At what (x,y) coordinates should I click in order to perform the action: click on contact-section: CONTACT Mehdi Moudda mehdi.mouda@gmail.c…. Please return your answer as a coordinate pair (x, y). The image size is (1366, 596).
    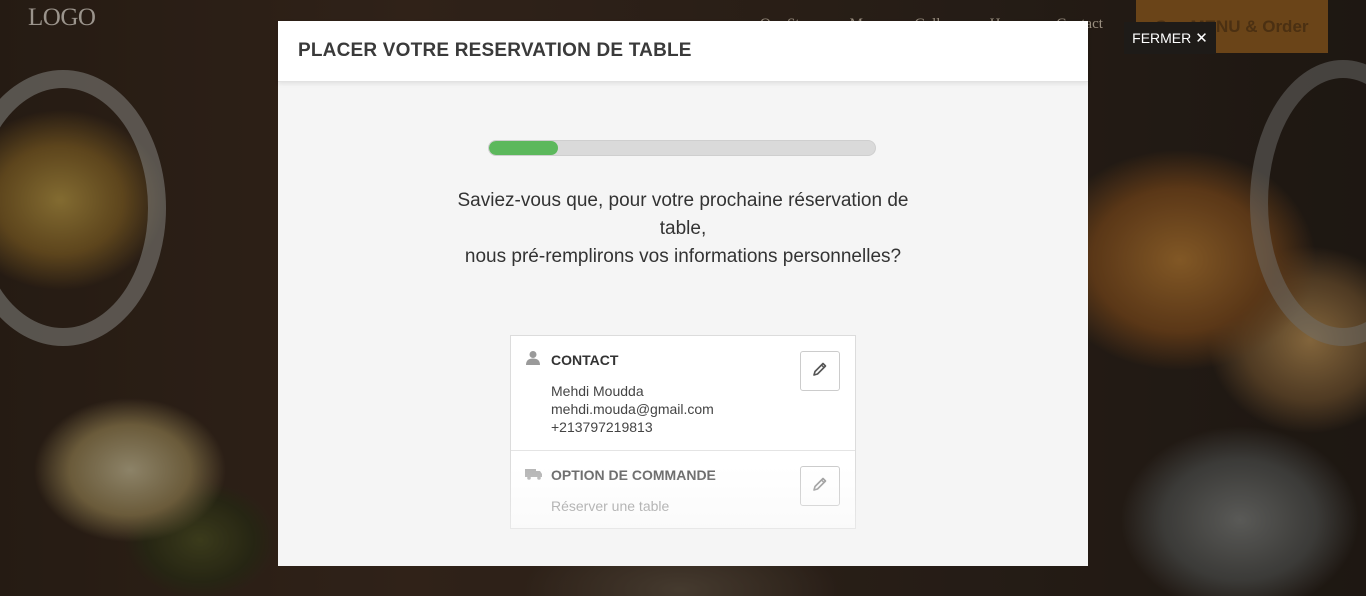
    Looking at the image, I should click on (683, 393).